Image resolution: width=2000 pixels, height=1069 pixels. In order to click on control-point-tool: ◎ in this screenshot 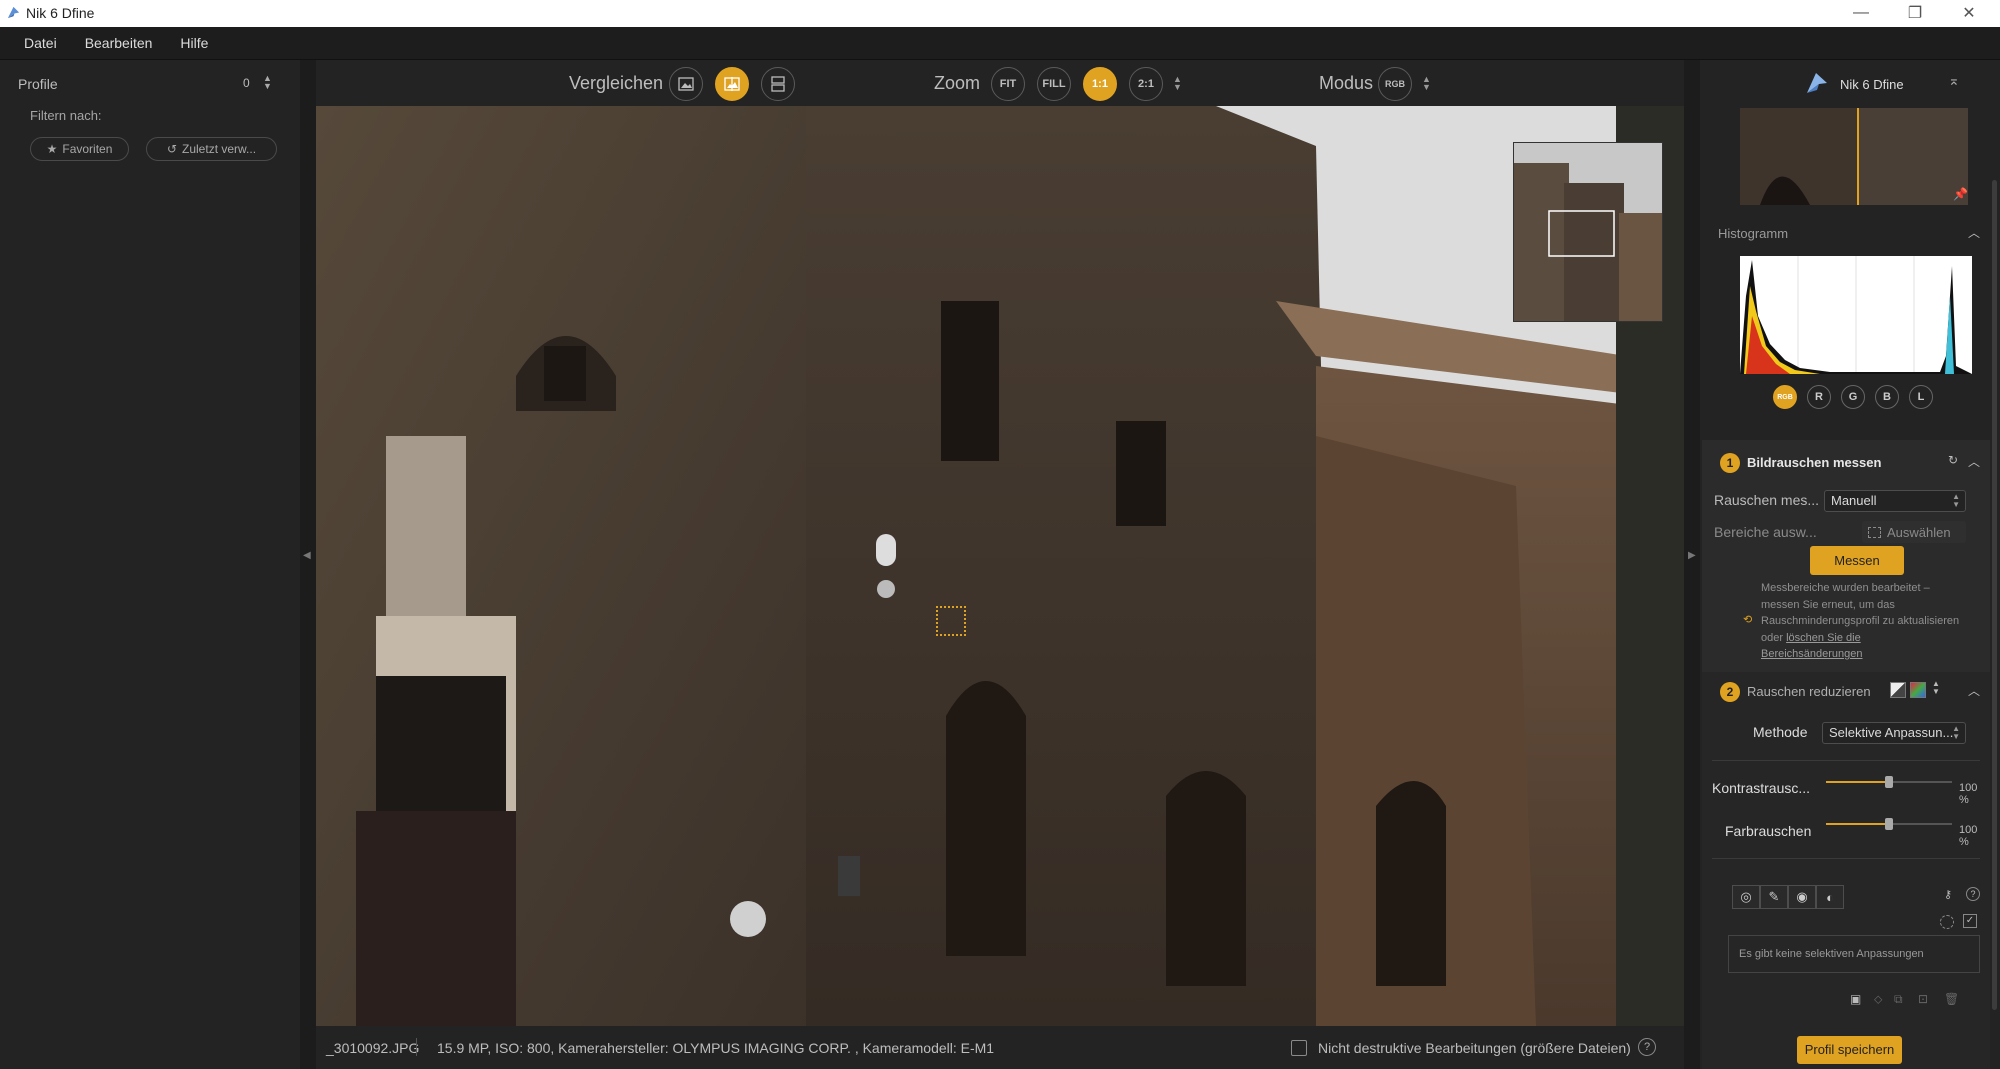, I will do `click(1746, 897)`.